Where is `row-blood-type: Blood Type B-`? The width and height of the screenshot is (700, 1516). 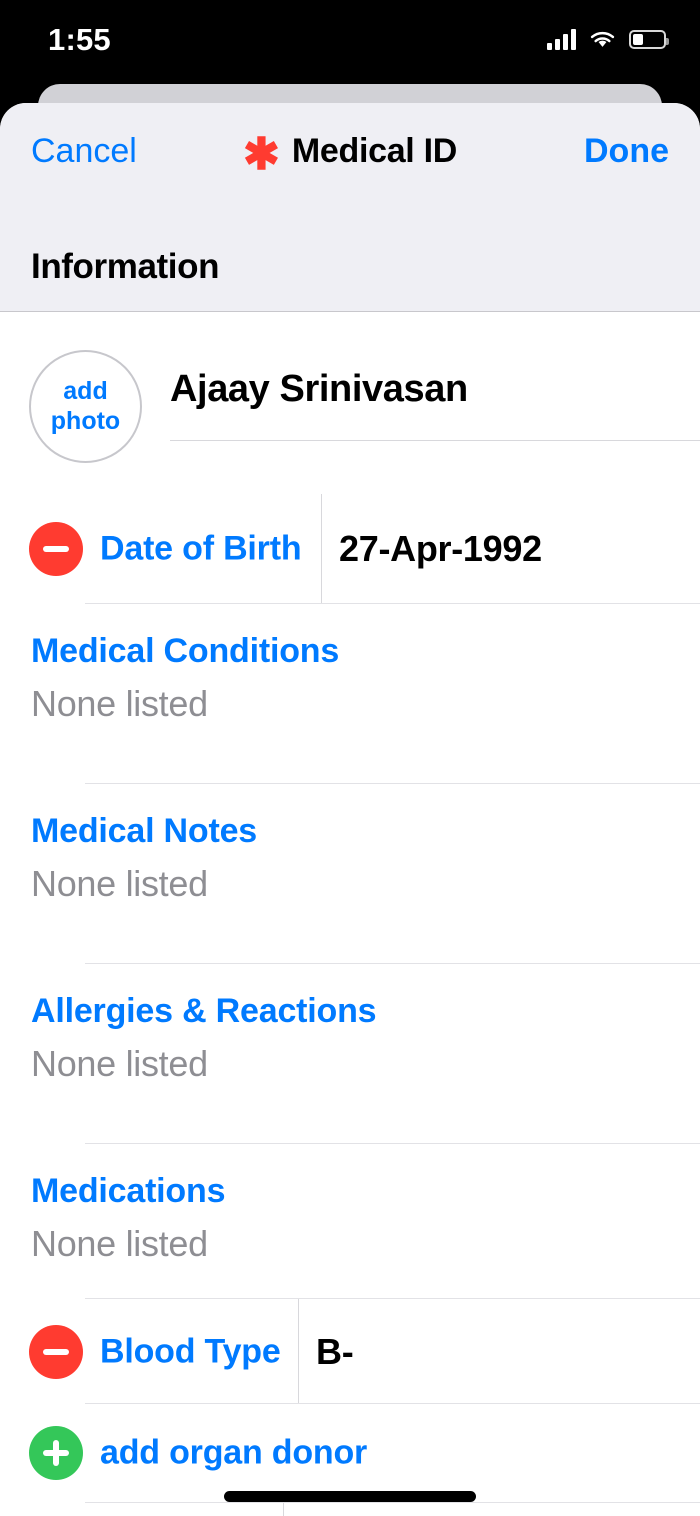
row-blood-type: Blood Type B- is located at coordinates (350, 1351).